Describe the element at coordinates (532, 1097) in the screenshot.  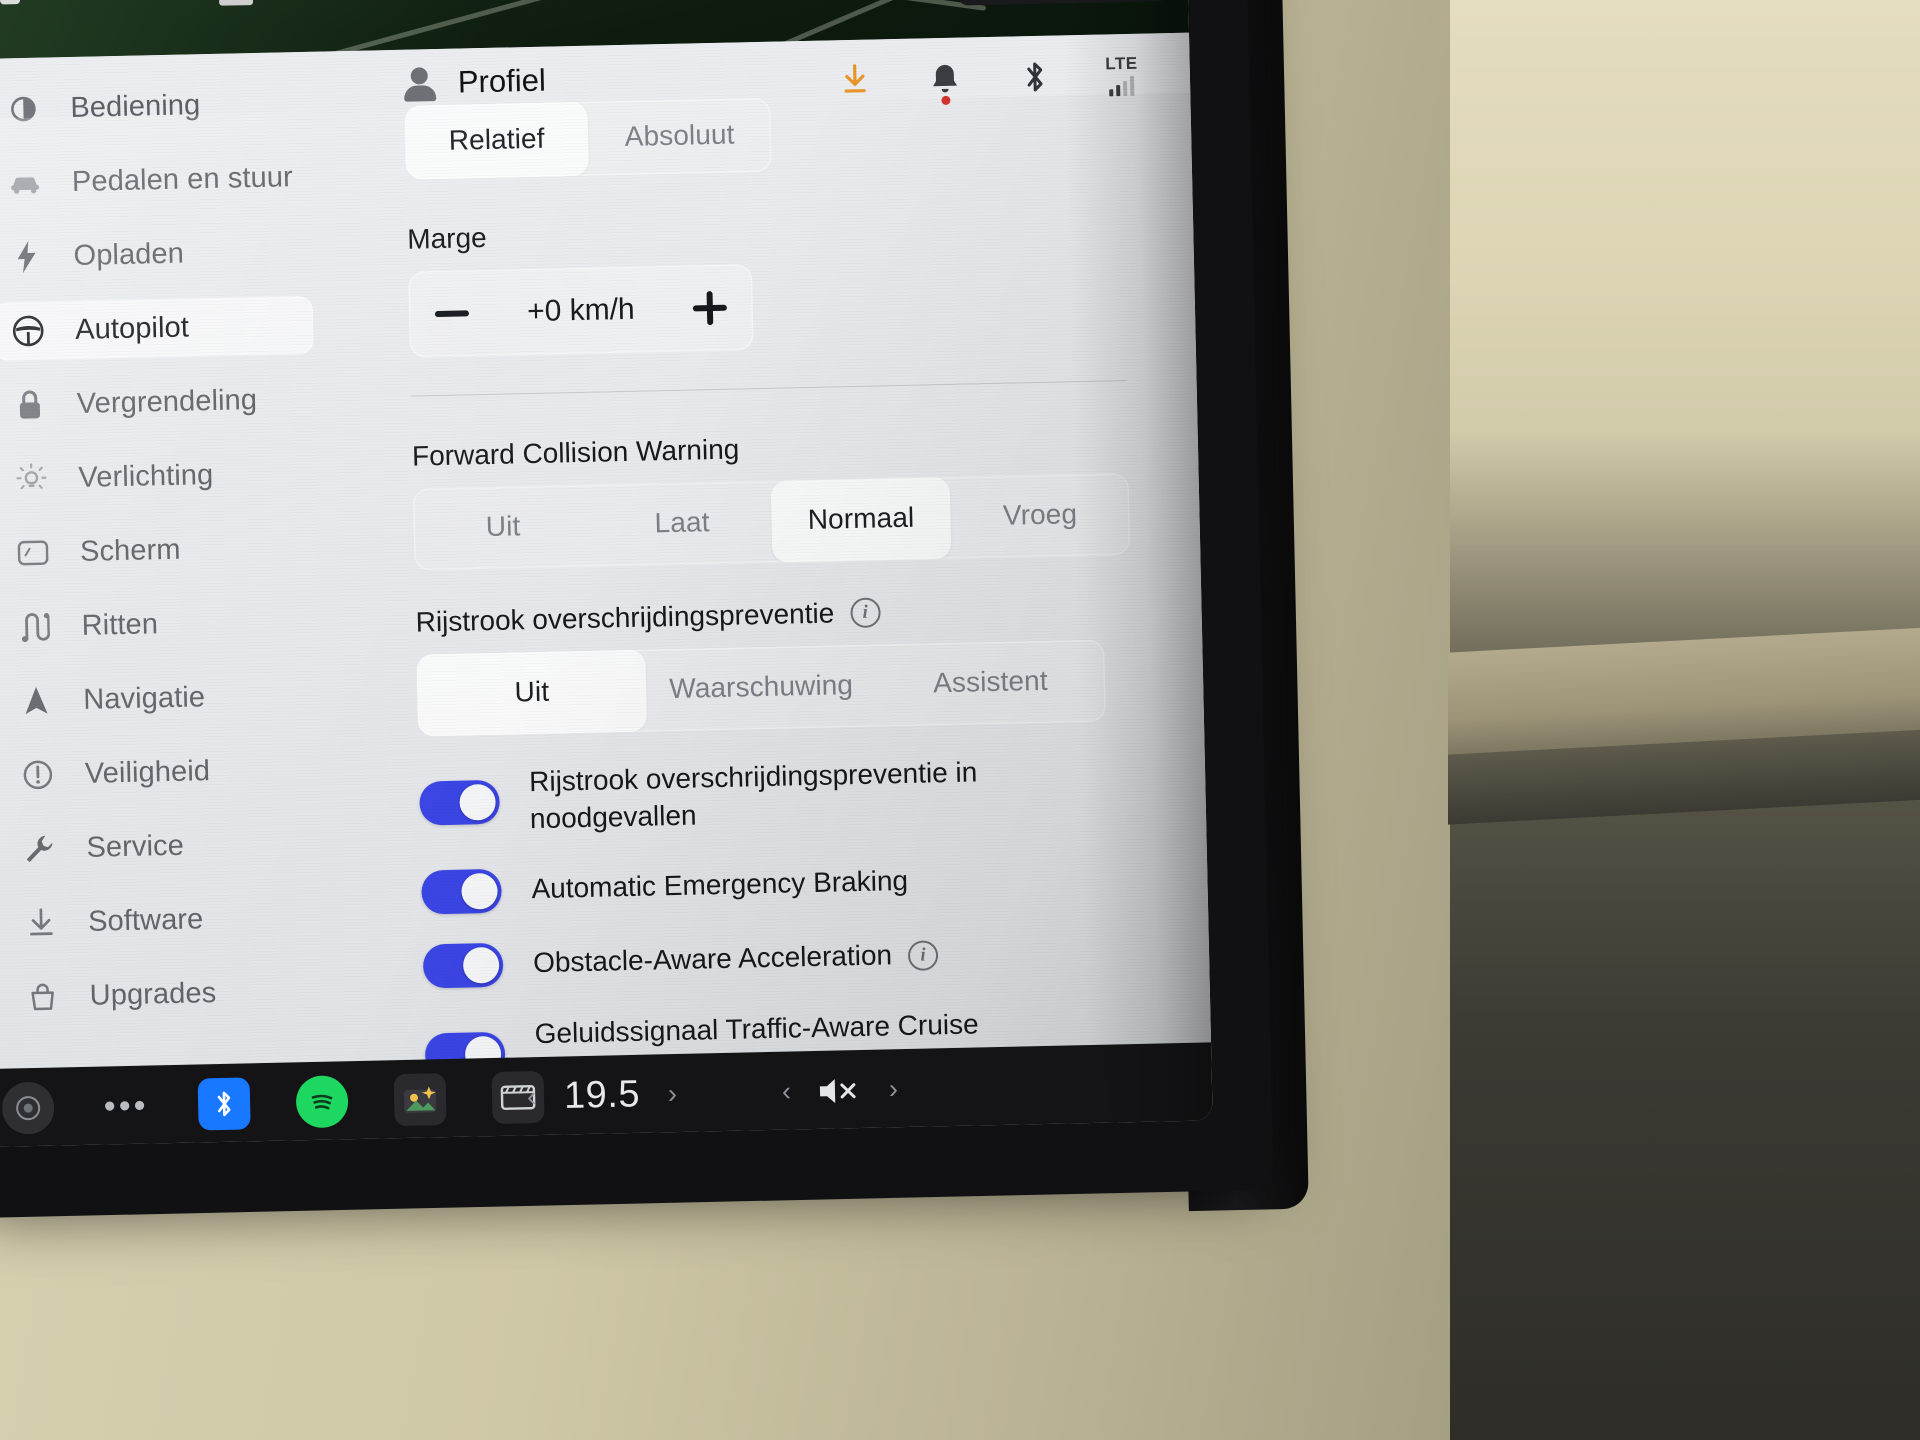
I see `temp-decrease-button: ‹` at that location.